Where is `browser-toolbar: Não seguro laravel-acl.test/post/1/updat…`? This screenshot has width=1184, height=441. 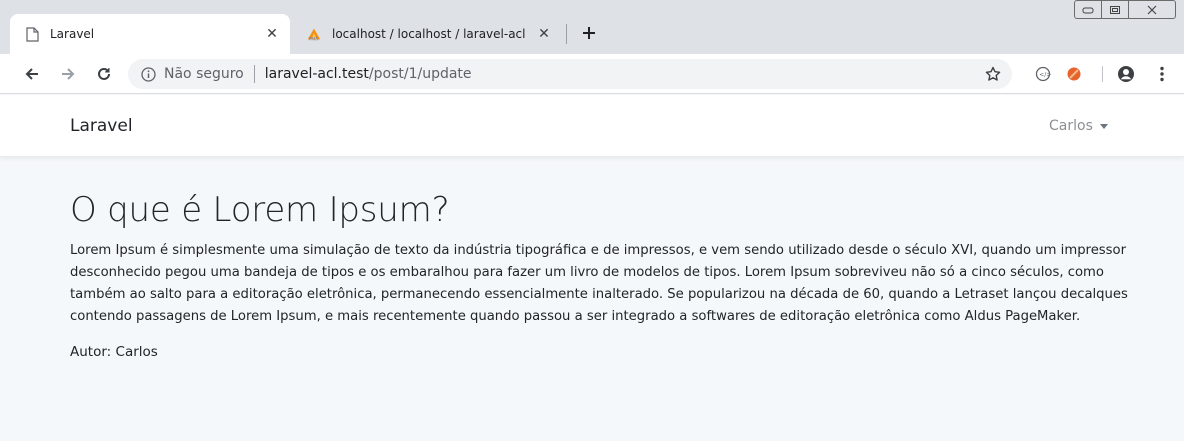
browser-toolbar: Não seguro laravel-acl.test/post/1/updat… is located at coordinates (592, 74).